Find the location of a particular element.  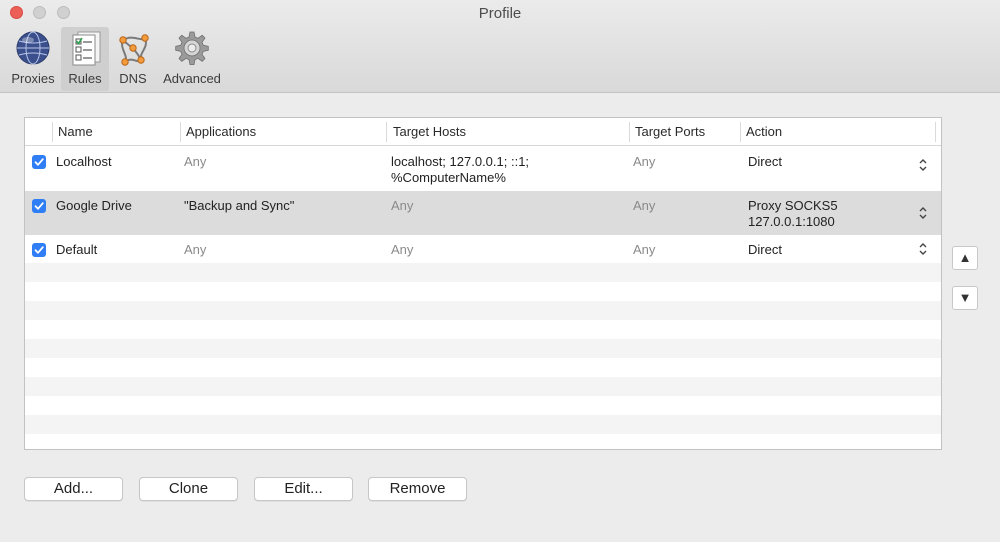

action-line: 127.0.0.1:1080 is located at coordinates (791, 221).